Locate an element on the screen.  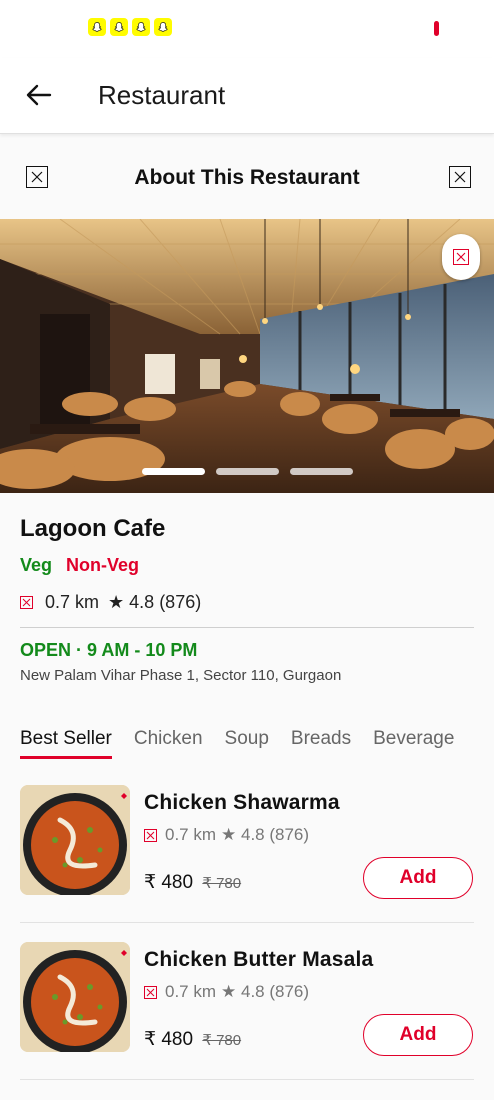
restaurant-meta: 0.7 km ★ 4.8 (876) is located at coordinates (247, 602).